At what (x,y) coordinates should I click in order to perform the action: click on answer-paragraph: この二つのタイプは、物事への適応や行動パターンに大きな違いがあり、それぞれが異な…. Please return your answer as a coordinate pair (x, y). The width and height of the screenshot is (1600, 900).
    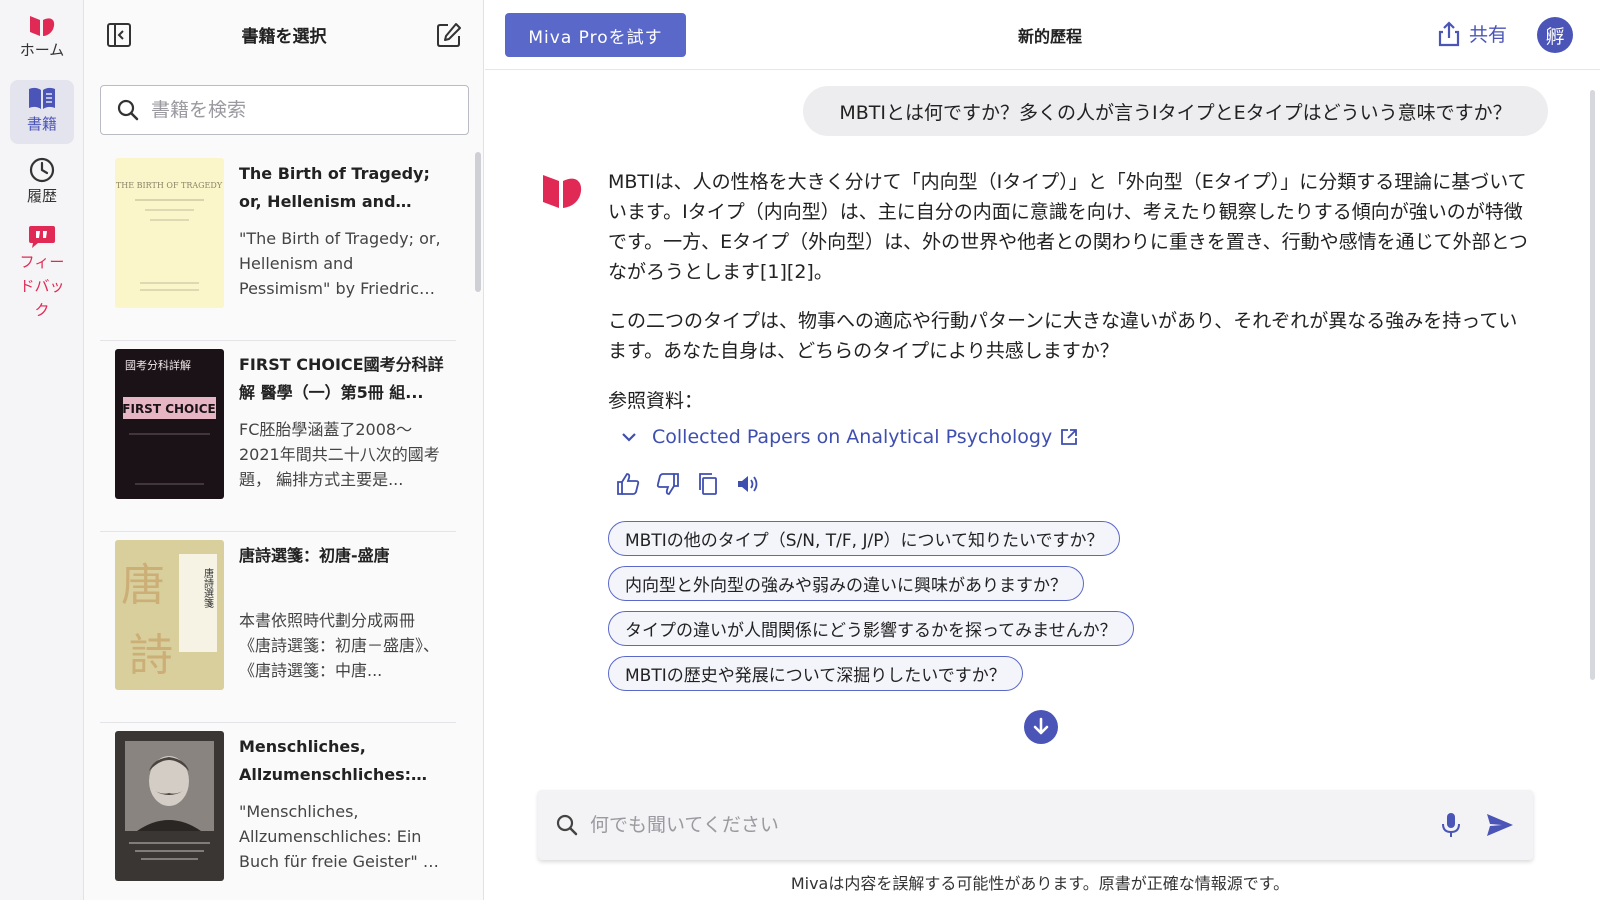
    Looking at the image, I should click on (1063, 336).